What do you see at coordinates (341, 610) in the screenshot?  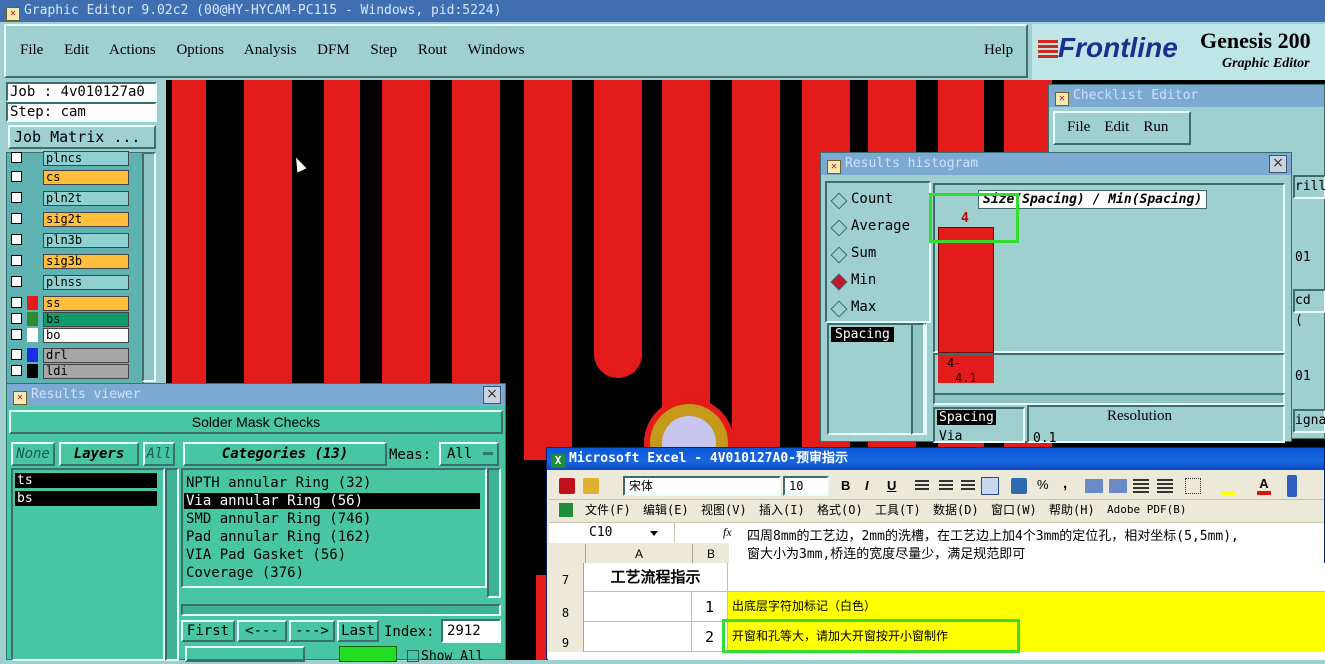 I see `categories-h-scrollbar` at bounding box center [341, 610].